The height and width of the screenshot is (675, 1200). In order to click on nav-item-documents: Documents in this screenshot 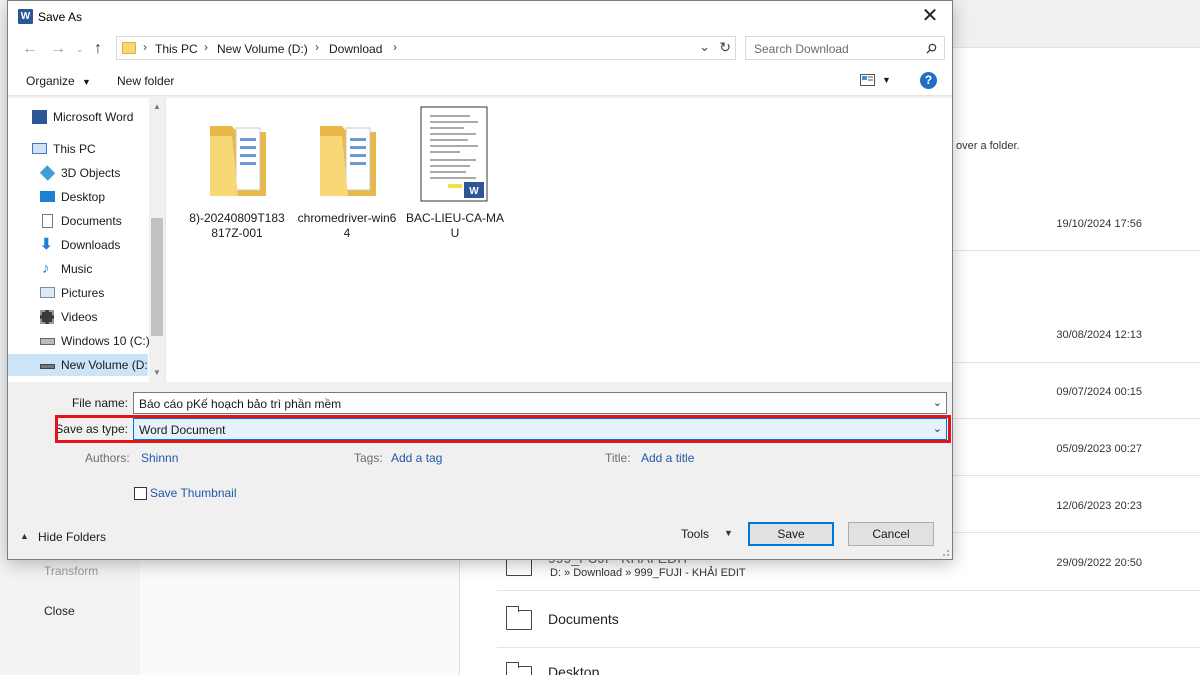, I will do `click(78, 221)`.